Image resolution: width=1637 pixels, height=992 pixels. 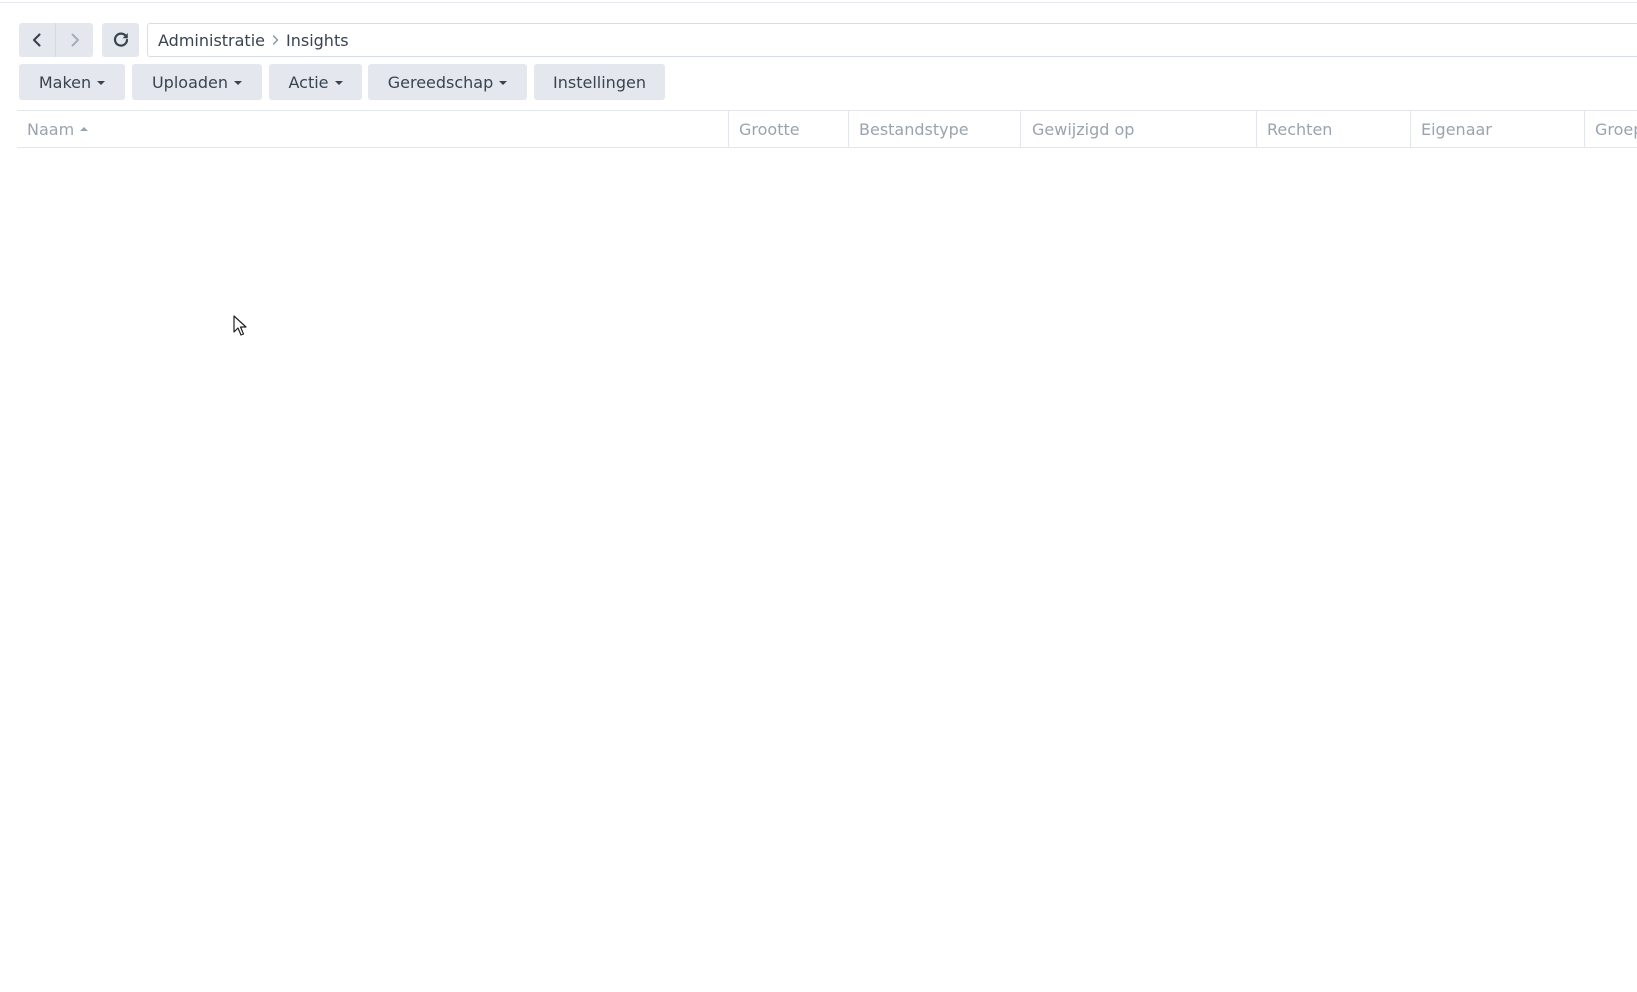 I want to click on refresh-button, so click(x=120, y=40).